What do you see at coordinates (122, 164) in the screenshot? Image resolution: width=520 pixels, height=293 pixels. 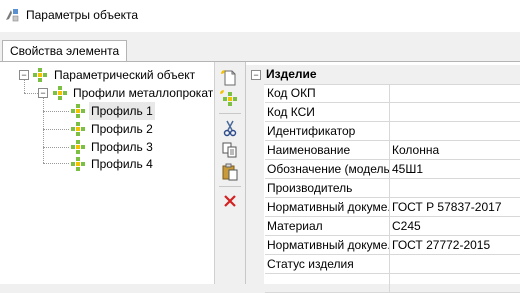 I see `tree-item-label: Профиль 4` at bounding box center [122, 164].